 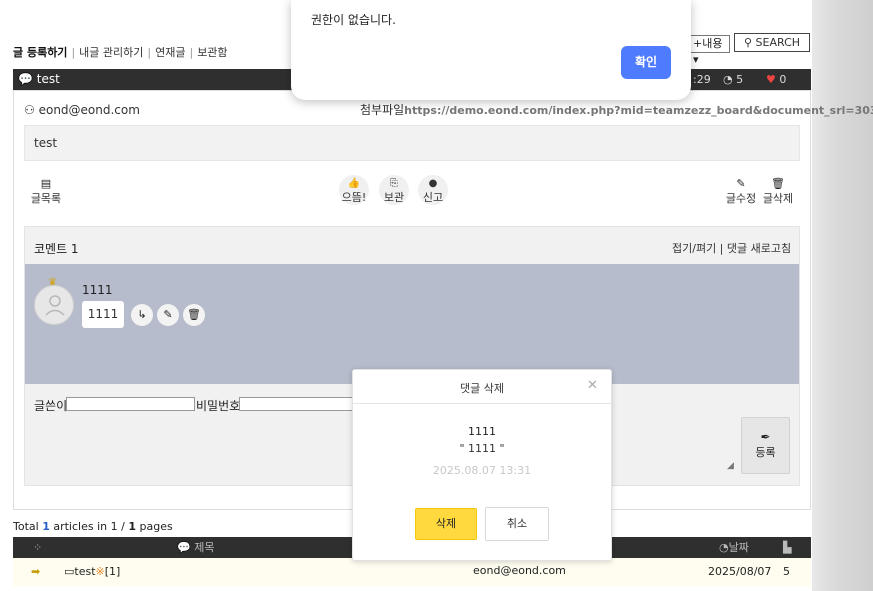 I want to click on list-button: ▤ 글목록, so click(x=46, y=191).